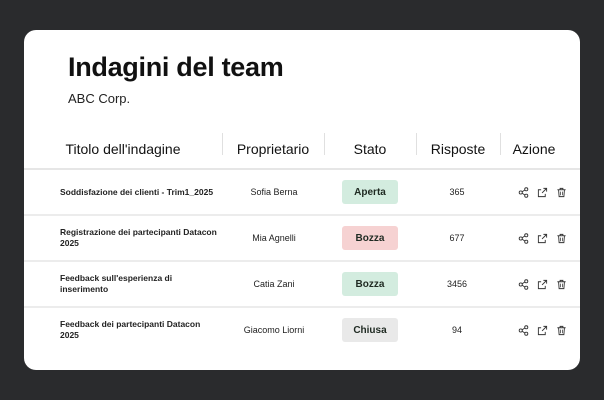 Image resolution: width=604 pixels, height=400 pixels. What do you see at coordinates (370, 149) in the screenshot?
I see `column-header-status: Stato` at bounding box center [370, 149].